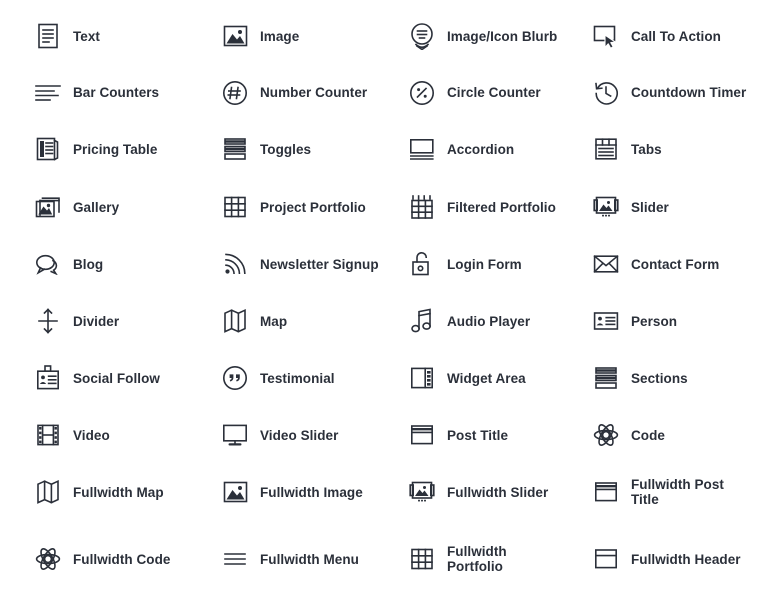  I want to click on module-label: Map, so click(274, 321).